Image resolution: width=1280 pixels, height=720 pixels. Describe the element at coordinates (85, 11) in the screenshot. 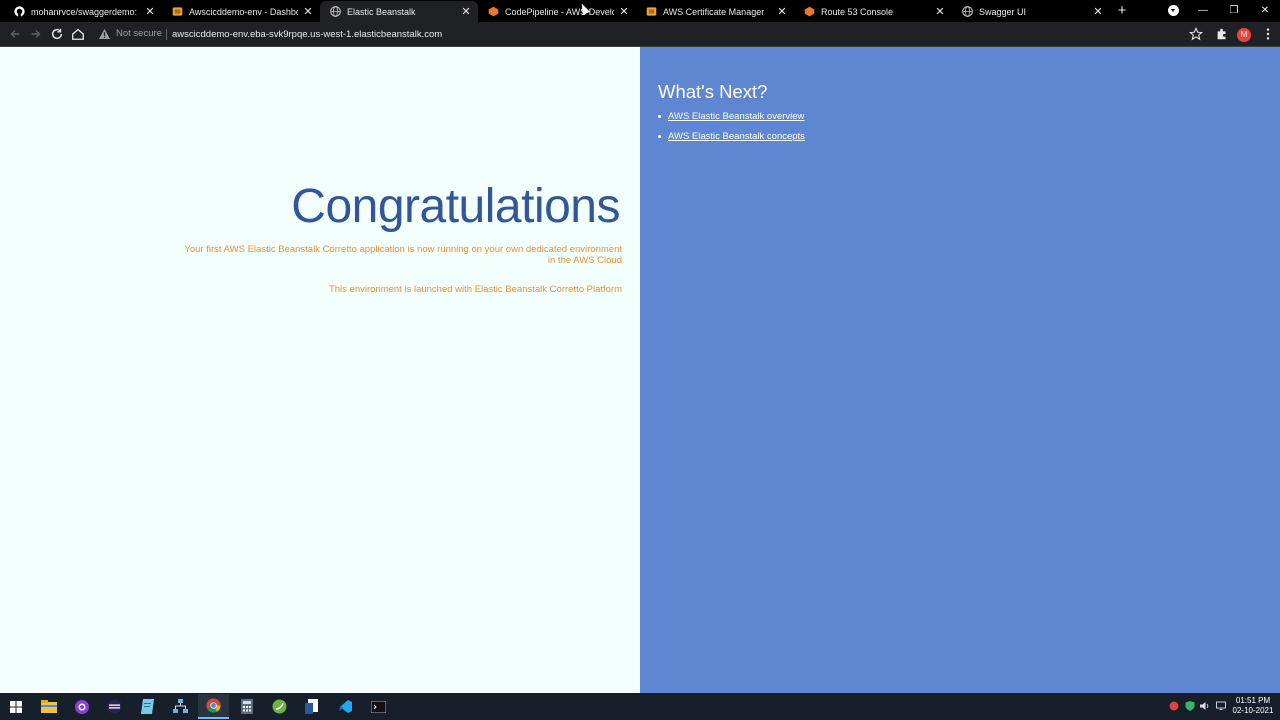

I see `tab-title: mohanrvce/swaggerdemo: swag` at that location.